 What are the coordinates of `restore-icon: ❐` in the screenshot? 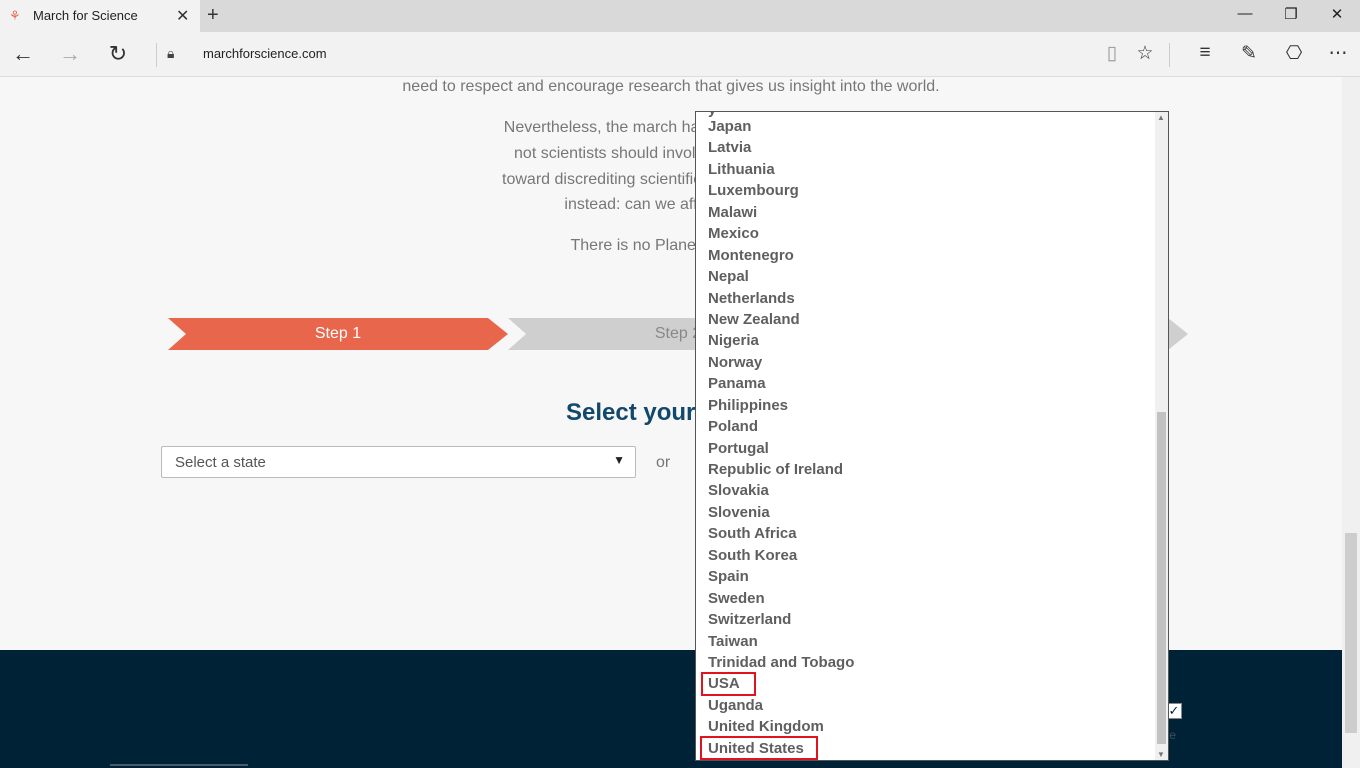 It's located at (1291, 14).